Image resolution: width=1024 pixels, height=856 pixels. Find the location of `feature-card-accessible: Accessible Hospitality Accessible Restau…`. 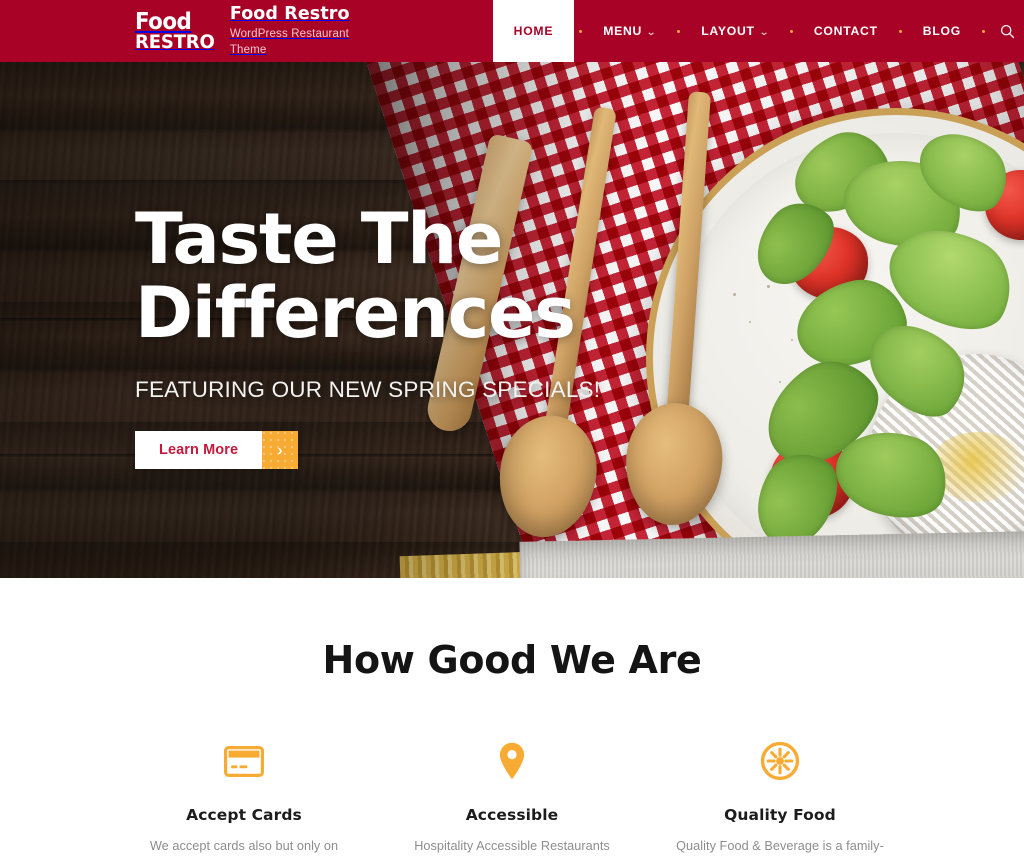

feature-card-accessible: Accessible Hospitality Accessible Restau… is located at coordinates (512, 797).